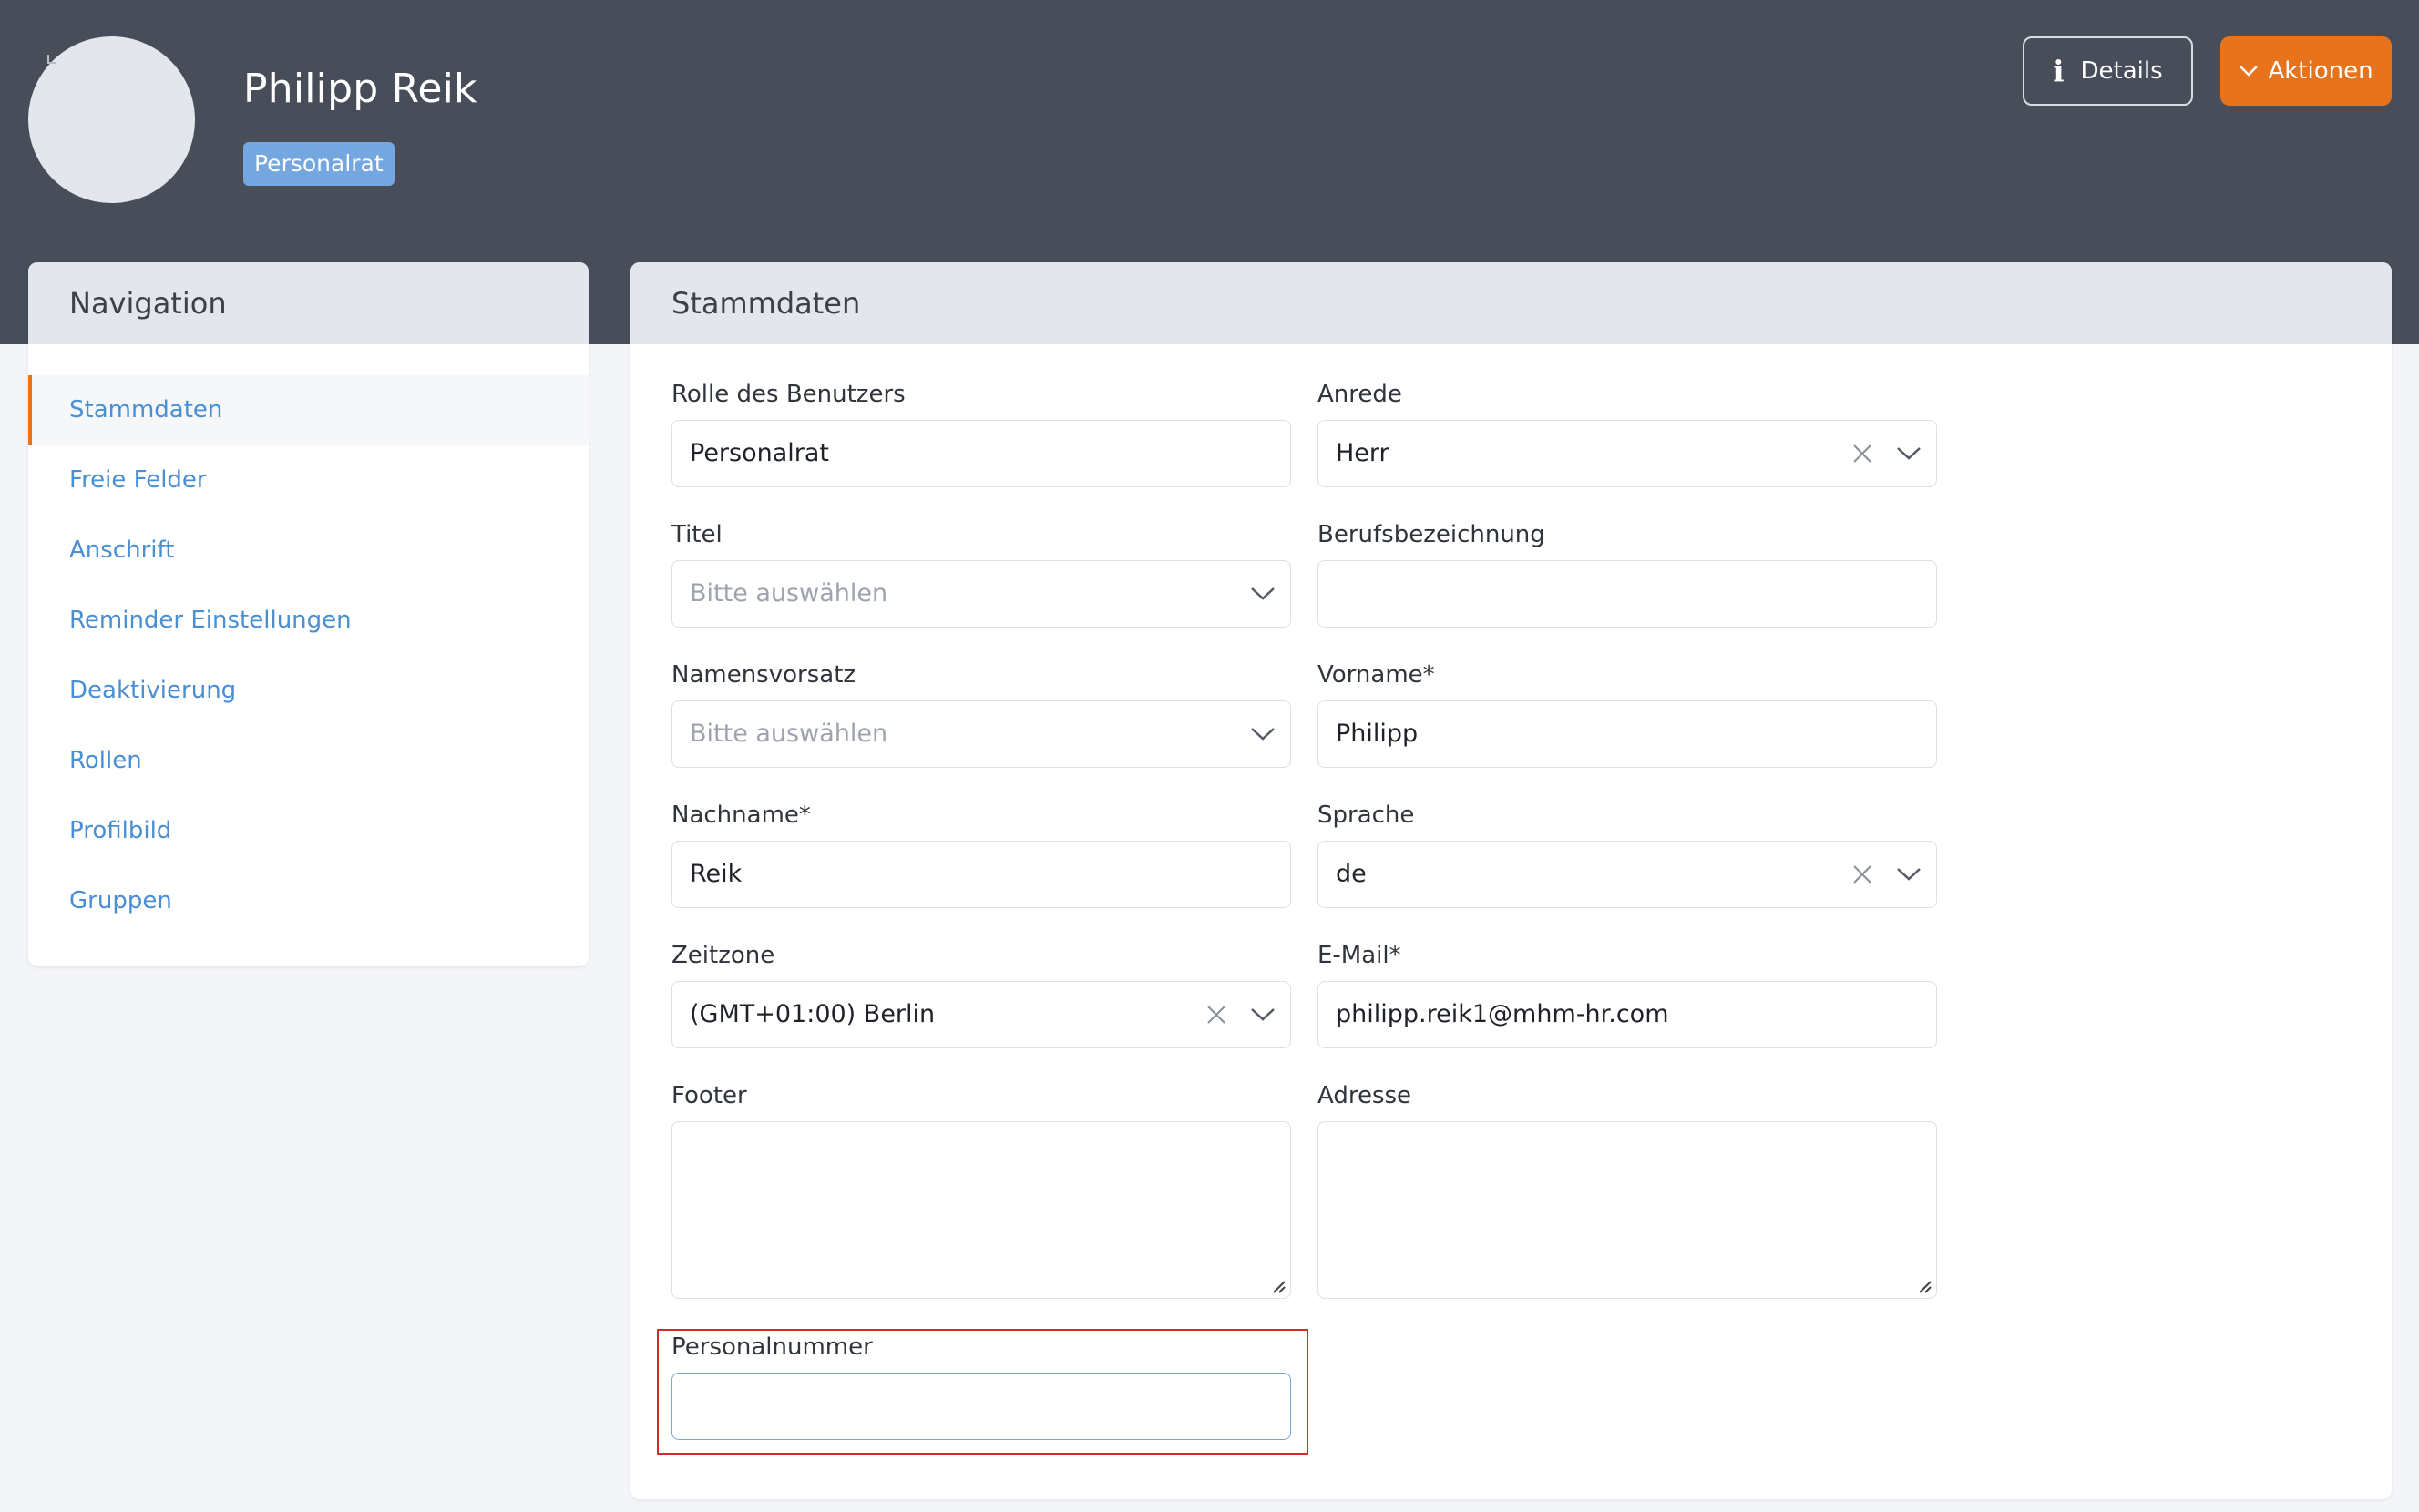 This screenshot has width=2419, height=1512. What do you see at coordinates (1511, 303) in the screenshot?
I see `stammdaten-title: Stammdaten` at bounding box center [1511, 303].